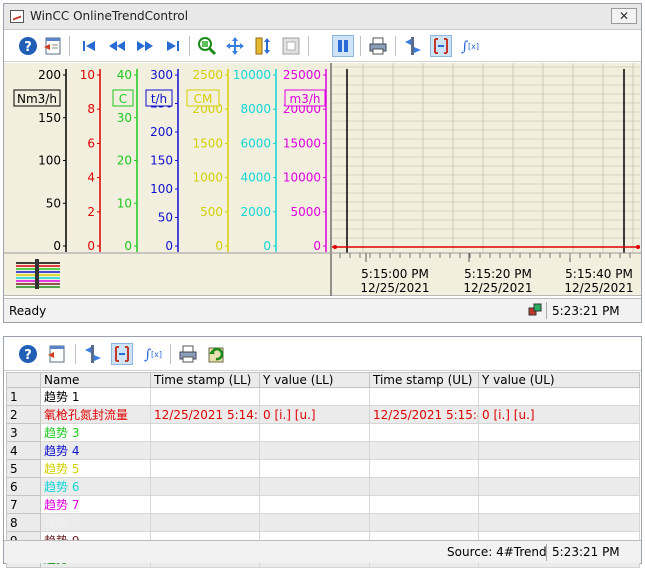 Image resolution: width=645 pixels, height=568 pixels. Describe the element at coordinates (89, 46) in the screenshot. I see `first-data-record-icon` at that location.